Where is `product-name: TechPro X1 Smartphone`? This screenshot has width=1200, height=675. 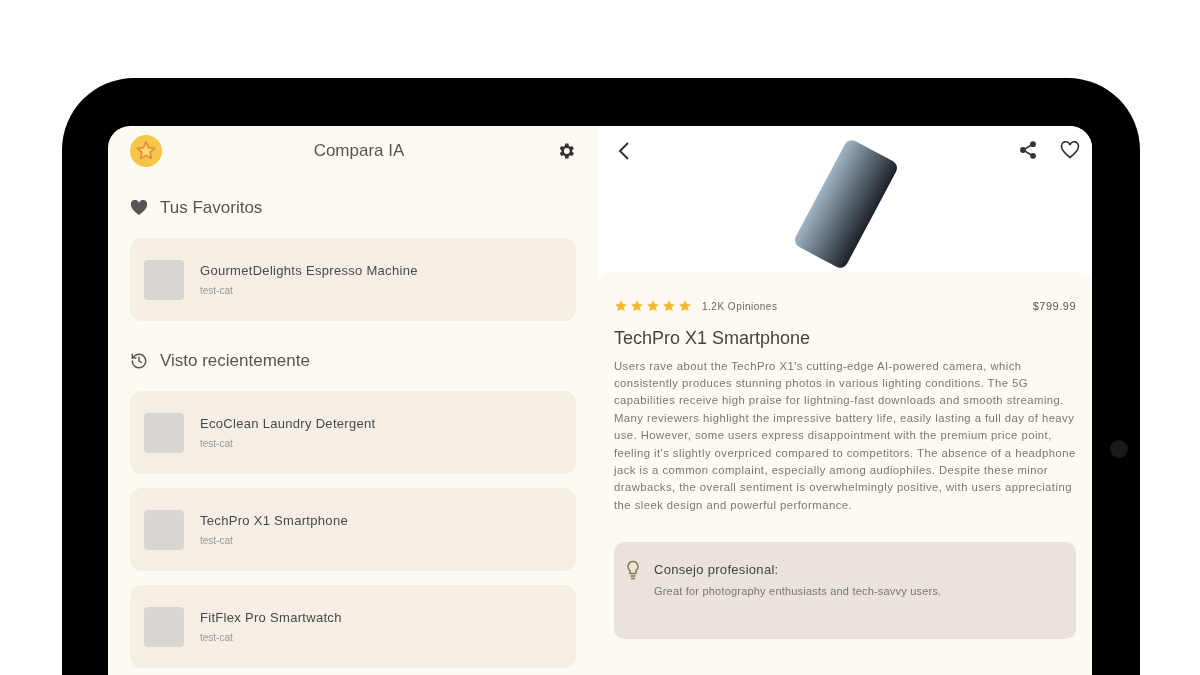 product-name: TechPro X1 Smartphone is located at coordinates (274, 520).